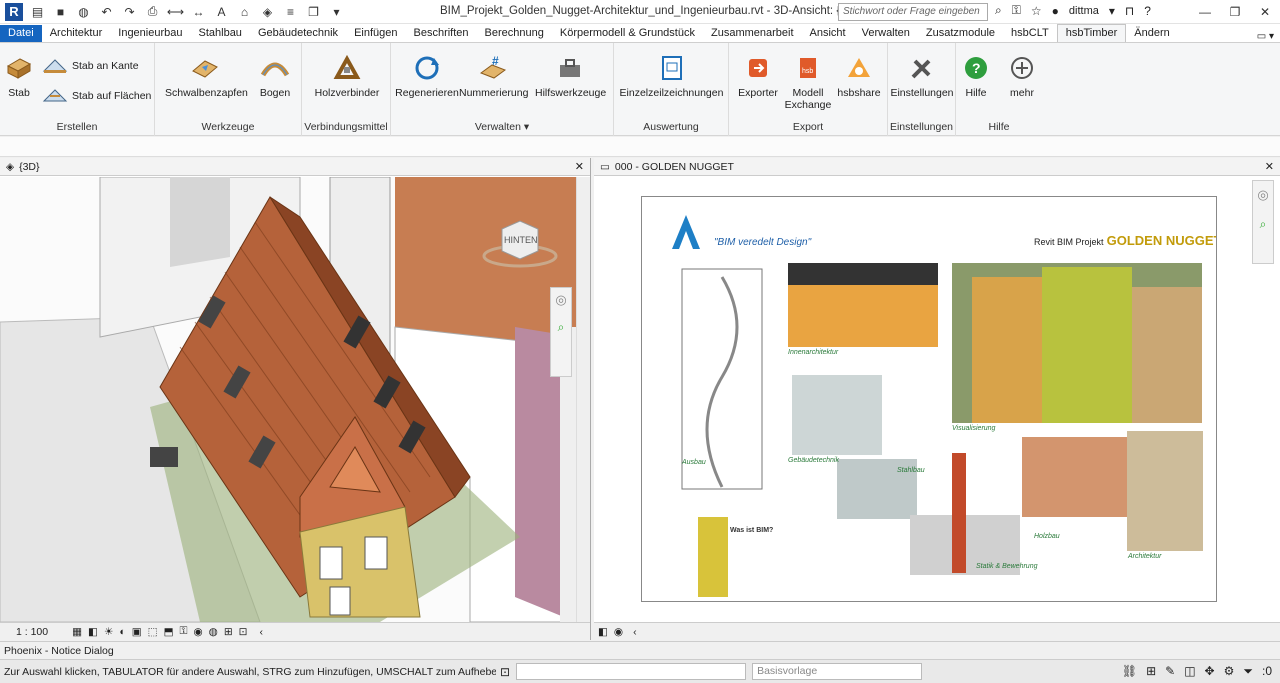 Image resolution: width=1280 pixels, height=683 pixels. Describe the element at coordinates (153, 632) in the screenshot. I see `crop-view-icon: ⬚` at that location.